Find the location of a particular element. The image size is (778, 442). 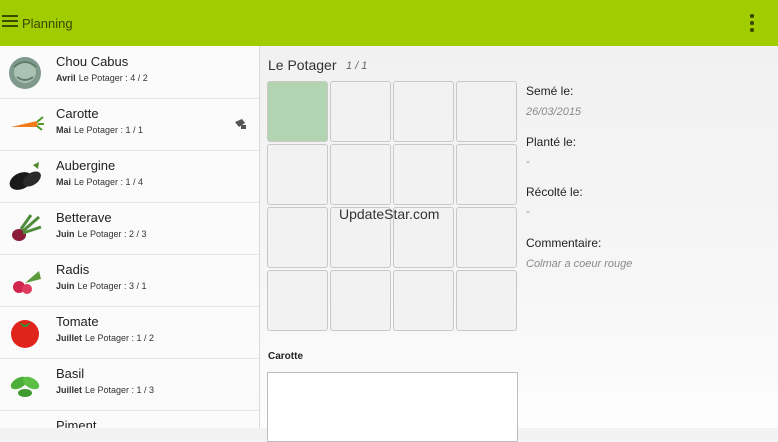

sown-label: Semé le: is located at coordinates (550, 91).